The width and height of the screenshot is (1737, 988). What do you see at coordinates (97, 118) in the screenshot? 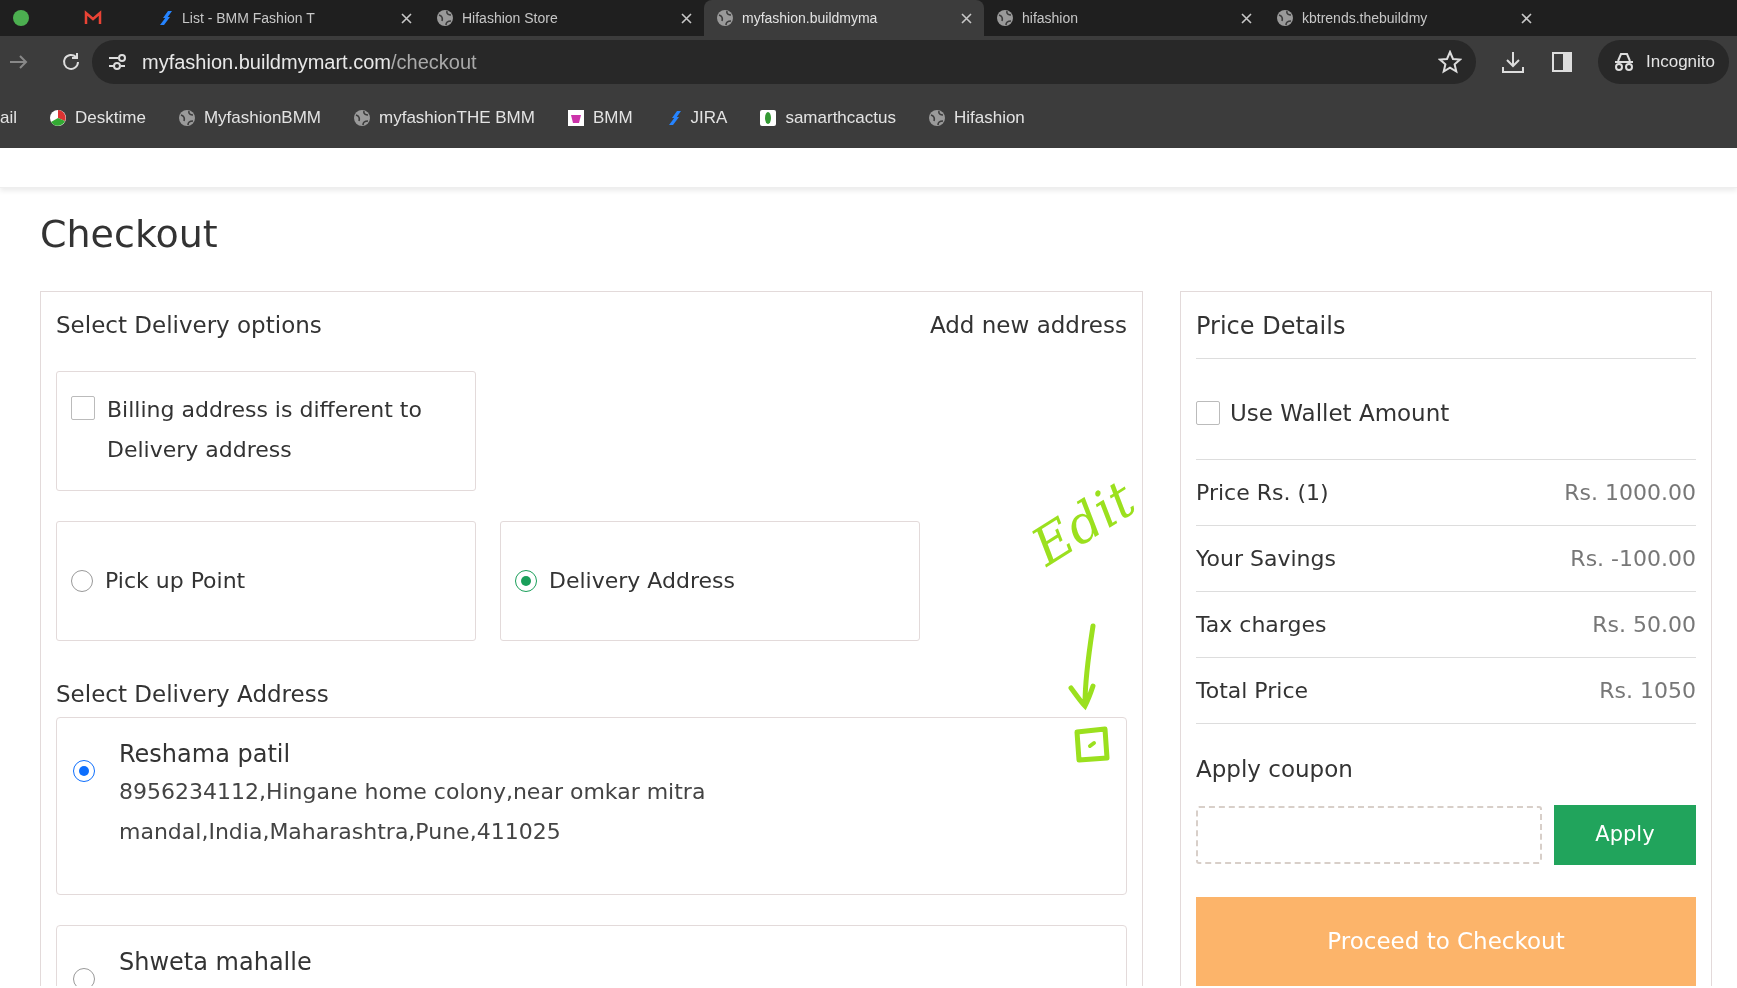
I see `bookmark: Desktime` at bounding box center [97, 118].